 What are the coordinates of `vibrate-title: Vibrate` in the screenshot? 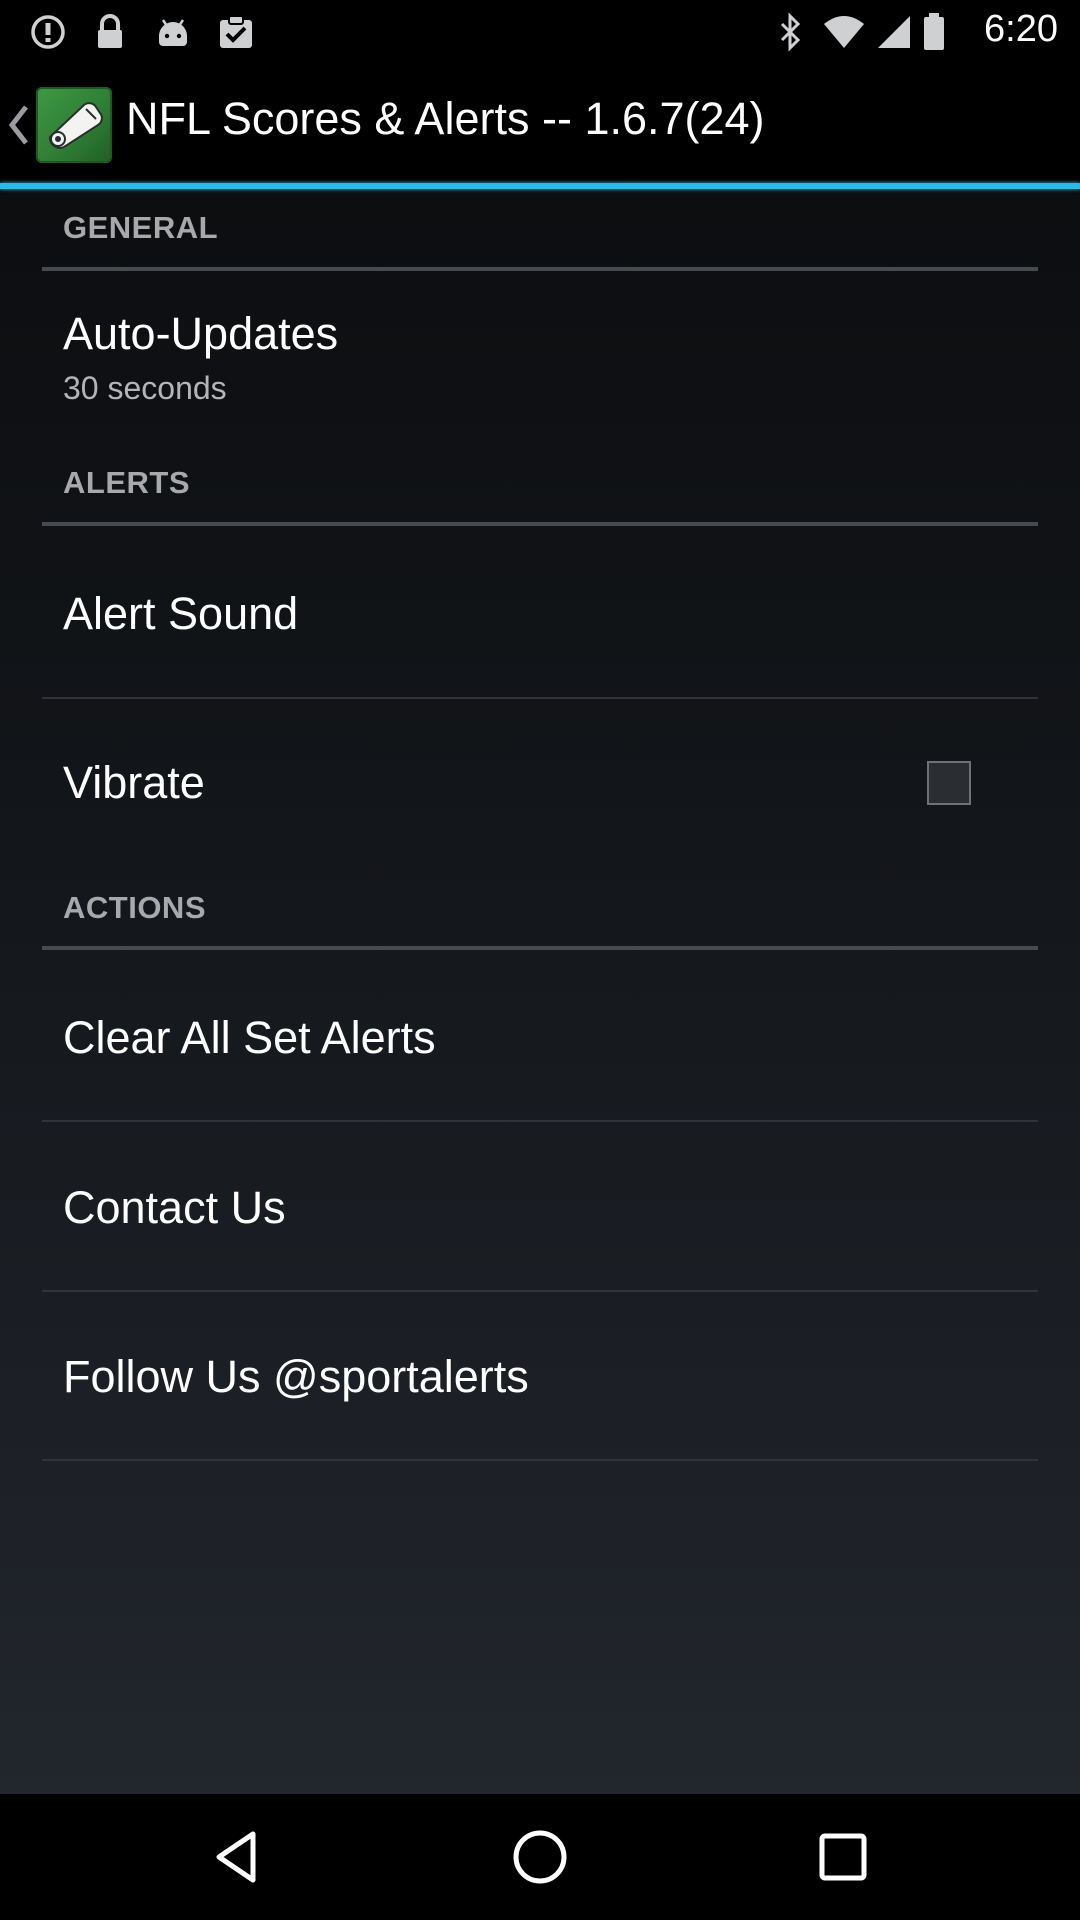 It's located at (134, 782).